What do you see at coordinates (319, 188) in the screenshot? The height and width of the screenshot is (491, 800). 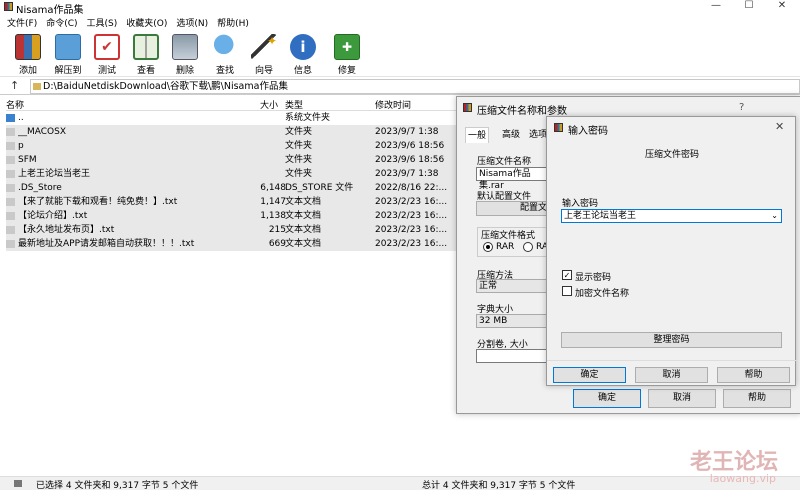 I see `cell-type: DS_STORE 文件` at bounding box center [319, 188].